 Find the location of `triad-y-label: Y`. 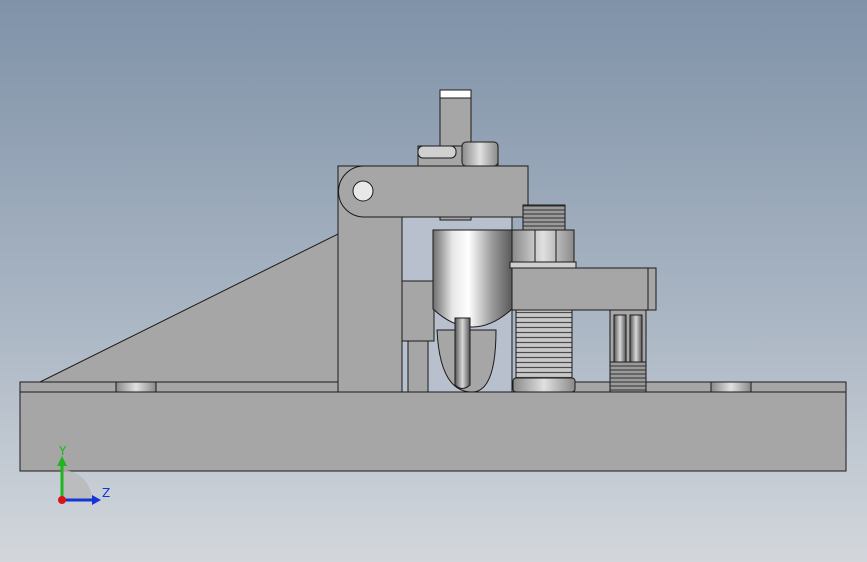

triad-y-label: Y is located at coordinates (62, 451).